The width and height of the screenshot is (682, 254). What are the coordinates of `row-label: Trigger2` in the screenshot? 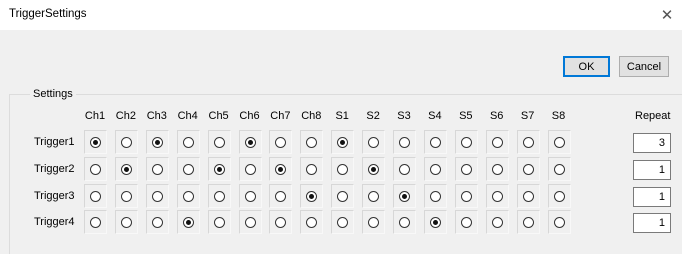 It's located at (54, 169).